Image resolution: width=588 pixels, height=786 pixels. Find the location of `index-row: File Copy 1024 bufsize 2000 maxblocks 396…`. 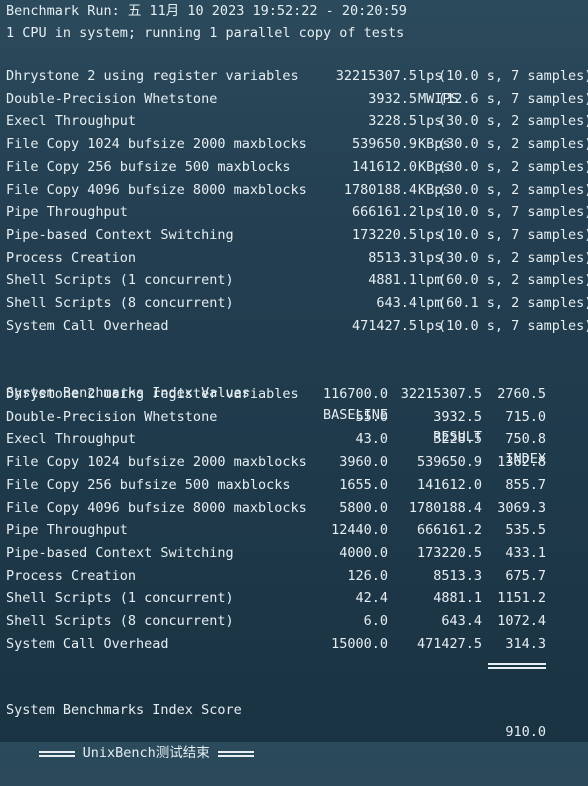

index-row: File Copy 1024 bufsize 2000 maxblocks 396… is located at coordinates (294, 462).